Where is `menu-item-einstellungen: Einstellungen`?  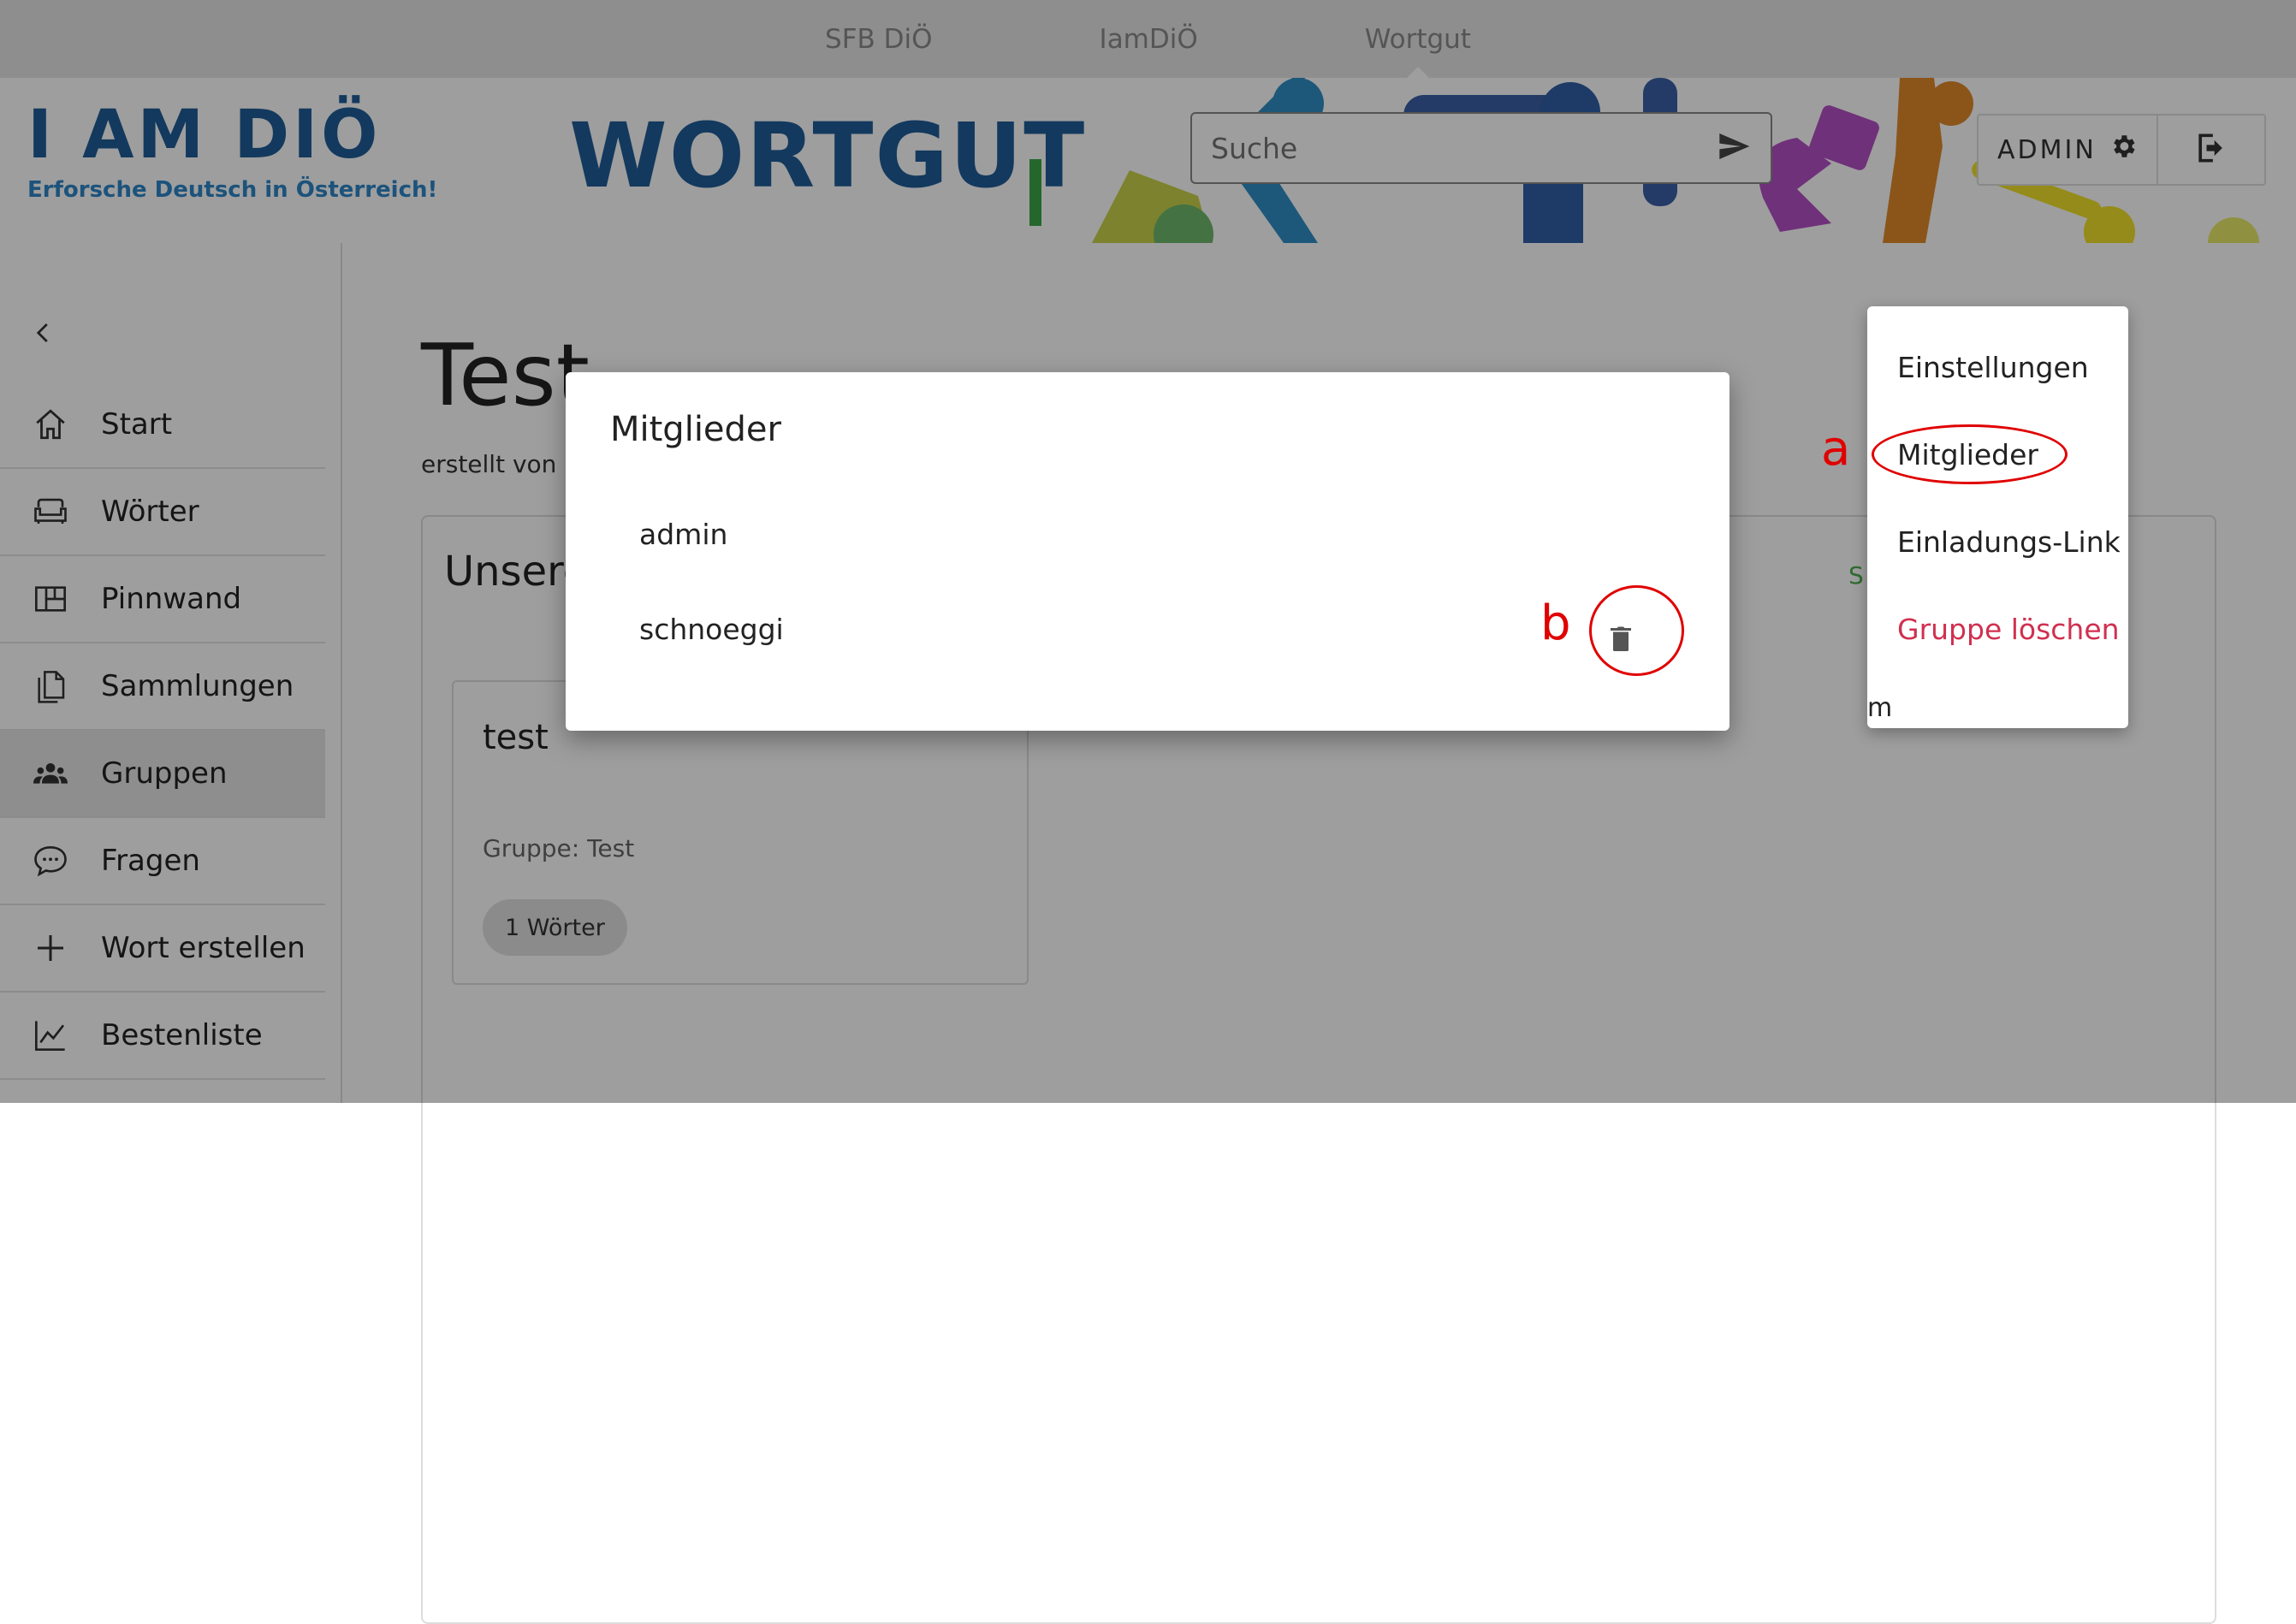 menu-item-einstellungen: Einstellungen is located at coordinates (1993, 367).